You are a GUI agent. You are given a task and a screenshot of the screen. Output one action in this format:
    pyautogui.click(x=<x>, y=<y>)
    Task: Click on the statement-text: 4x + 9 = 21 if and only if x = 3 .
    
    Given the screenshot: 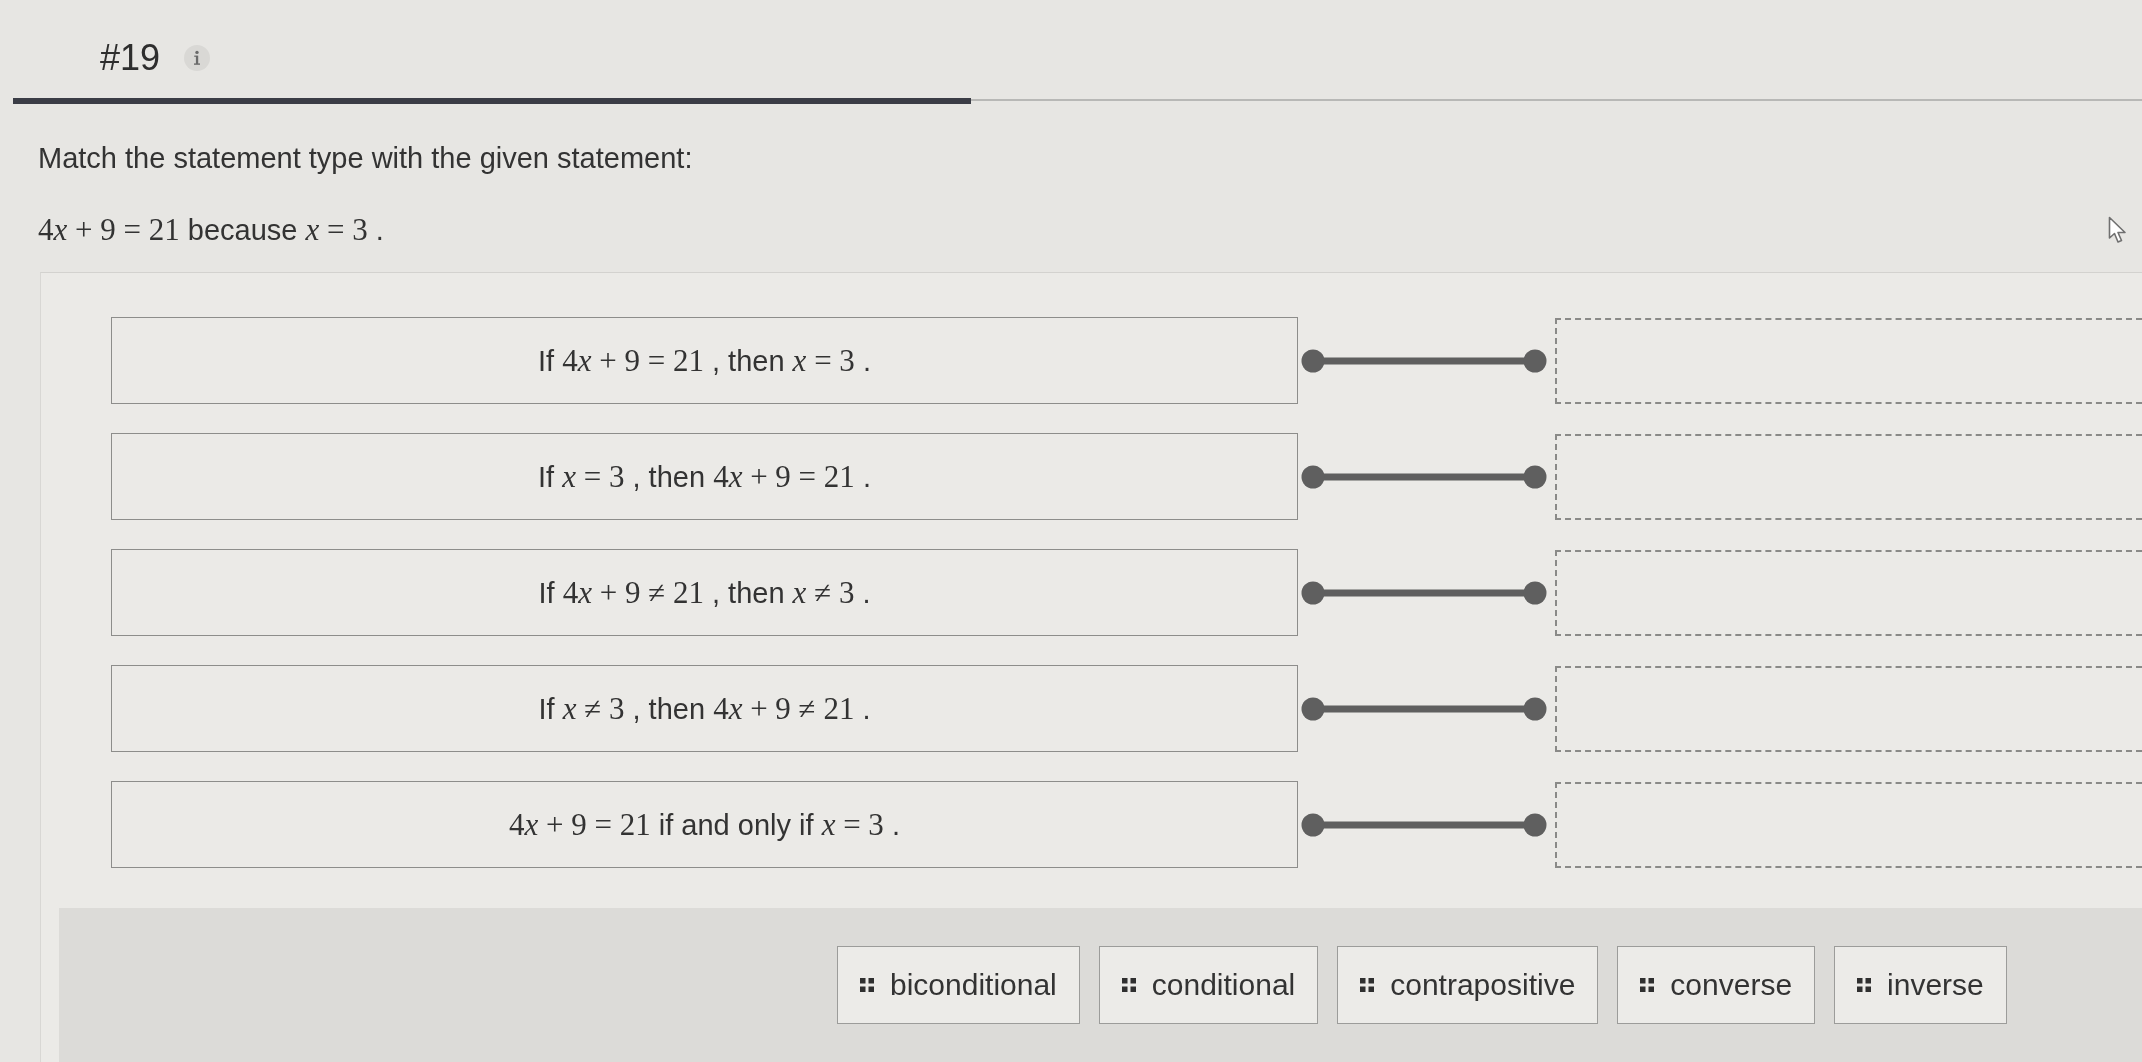 What is the action you would take?
    pyautogui.click(x=704, y=824)
    